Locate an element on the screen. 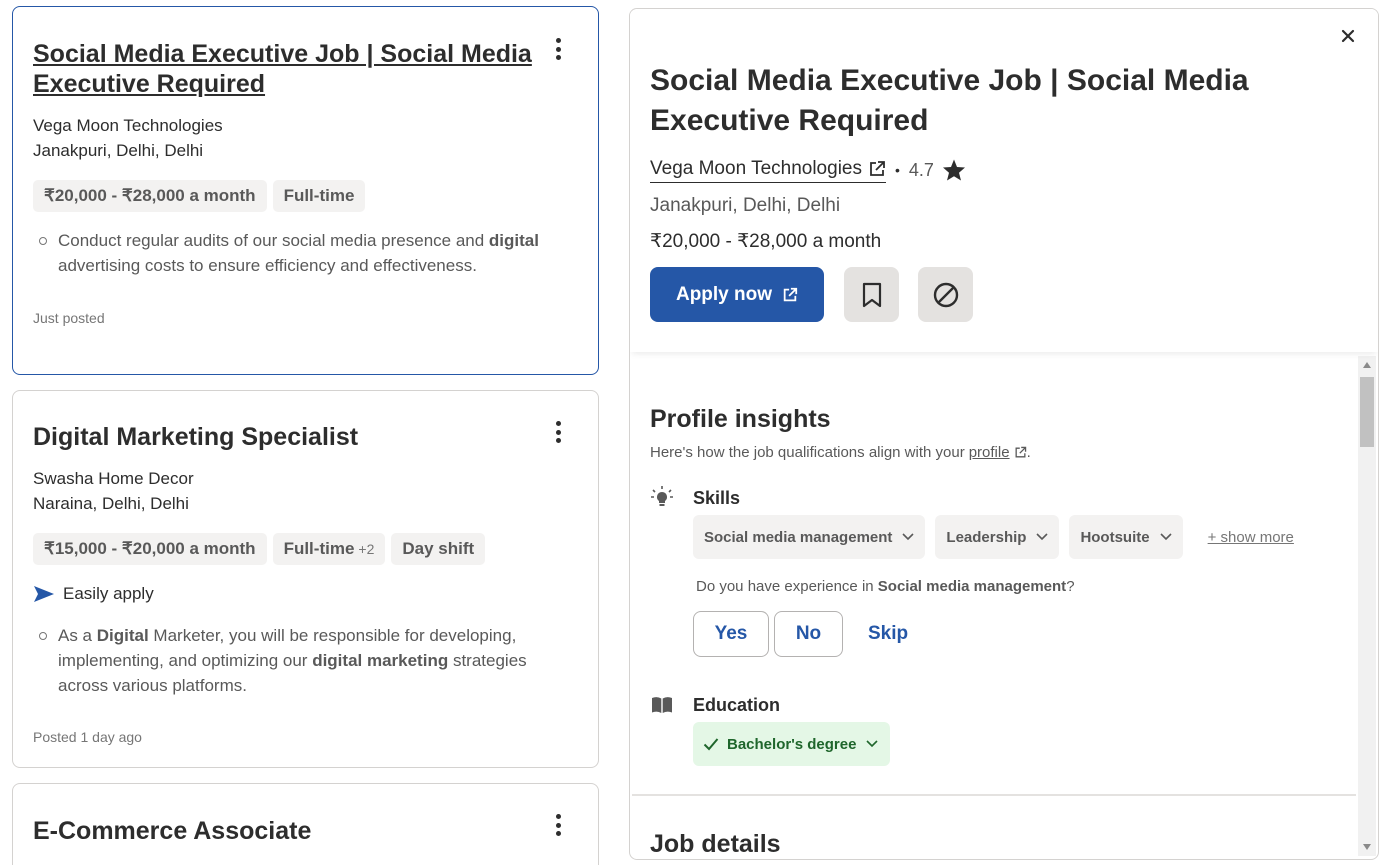 The height and width of the screenshot is (865, 1383). show-more-link: + show more is located at coordinates (1251, 537).